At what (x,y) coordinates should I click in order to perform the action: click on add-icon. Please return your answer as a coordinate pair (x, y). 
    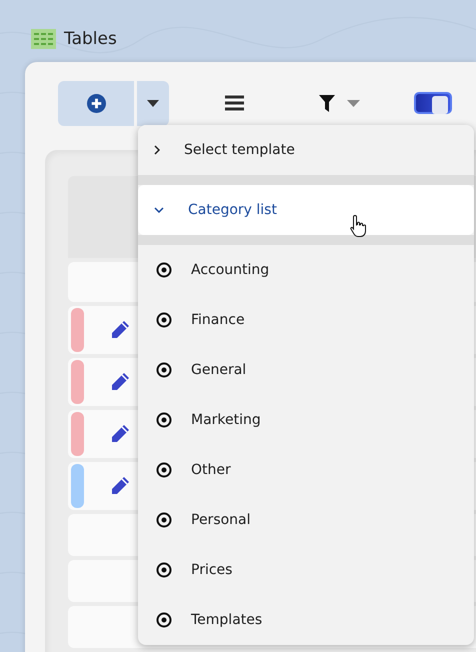
    Looking at the image, I should click on (96, 103).